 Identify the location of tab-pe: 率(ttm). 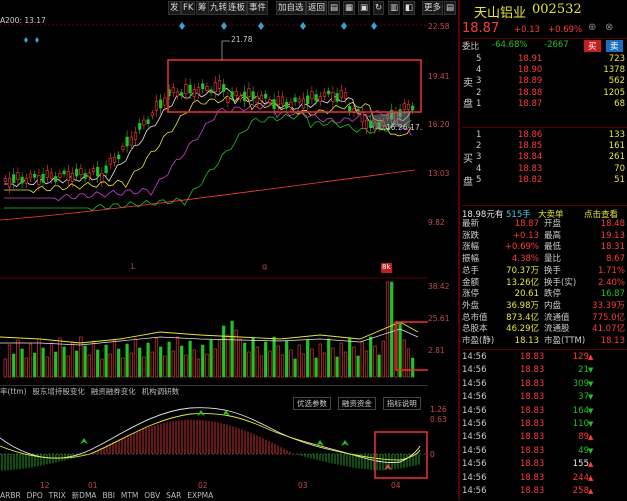
(13, 391).